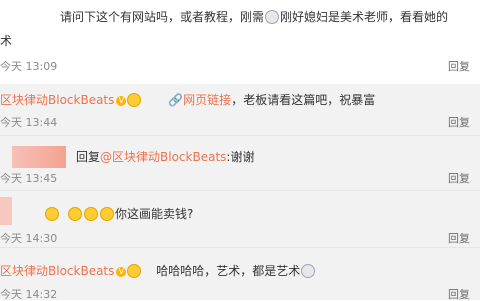 The height and width of the screenshot is (301, 480). I want to click on comment-time: 今天 13:45, so click(29, 178).